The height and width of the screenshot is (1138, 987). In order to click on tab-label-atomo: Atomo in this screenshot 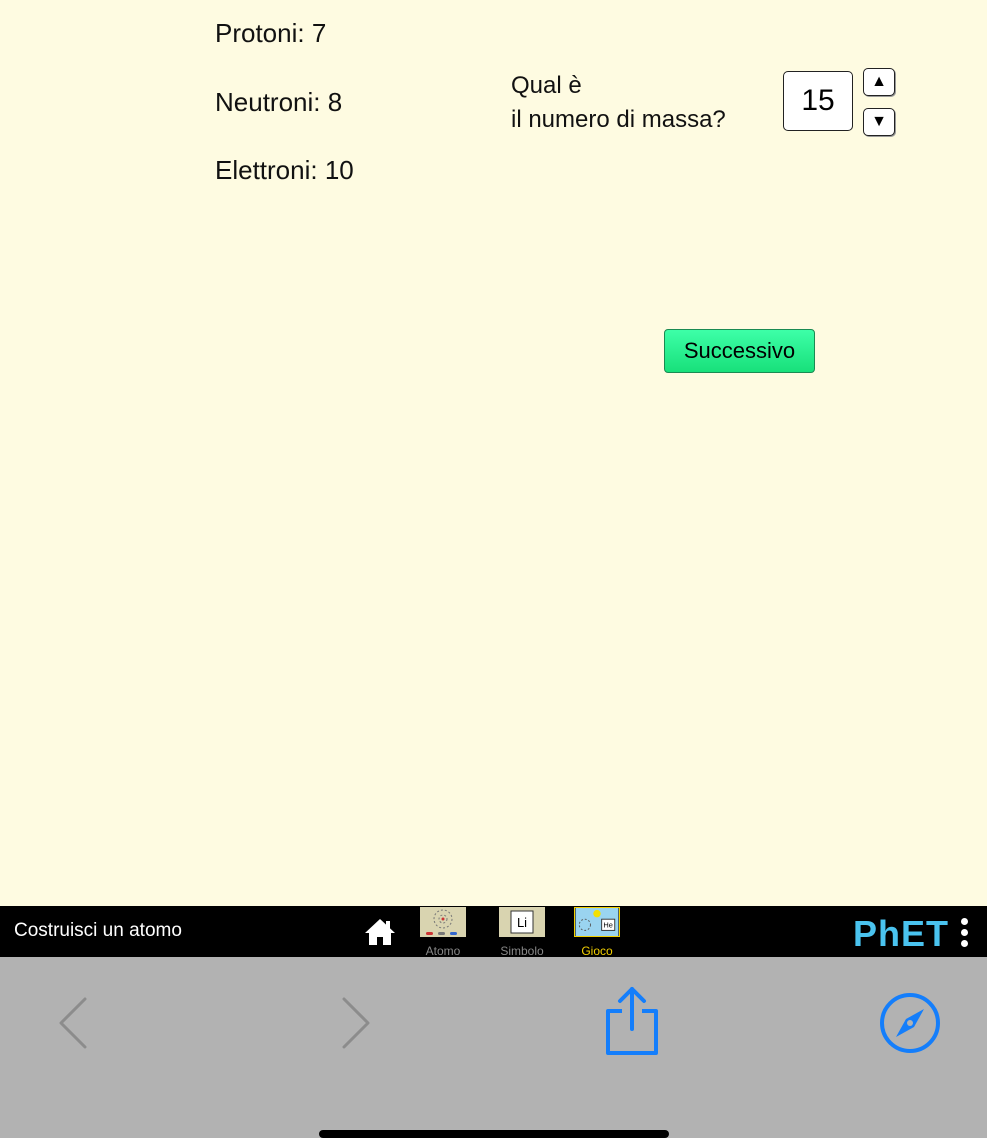, I will do `click(443, 951)`.